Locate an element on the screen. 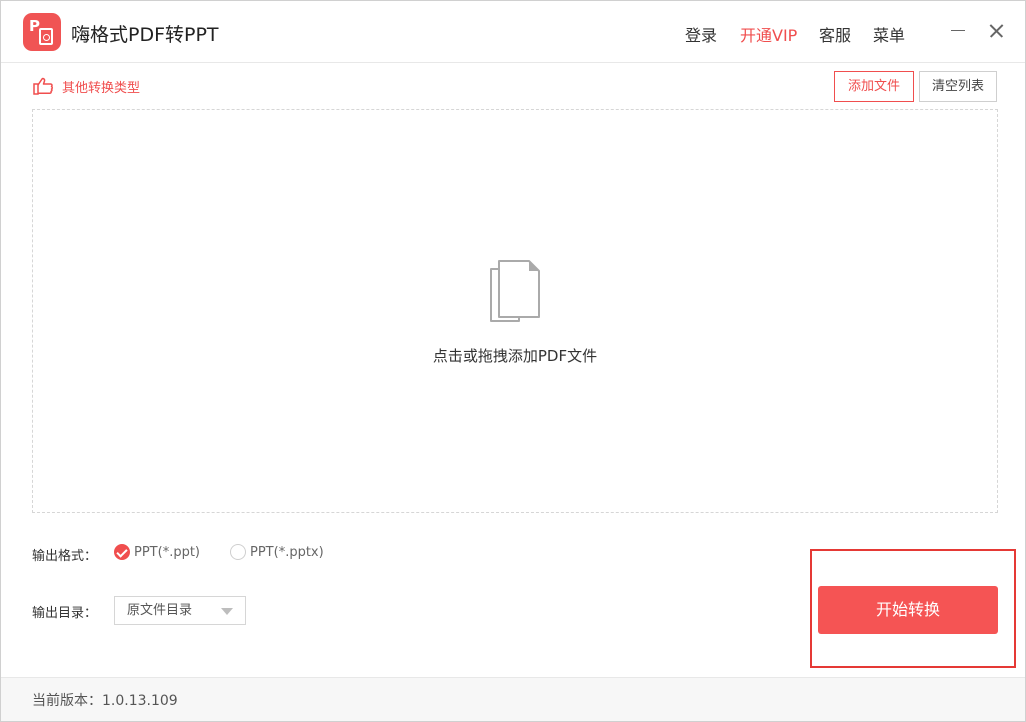 The image size is (1026, 722). files-icon is located at coordinates (515, 291).